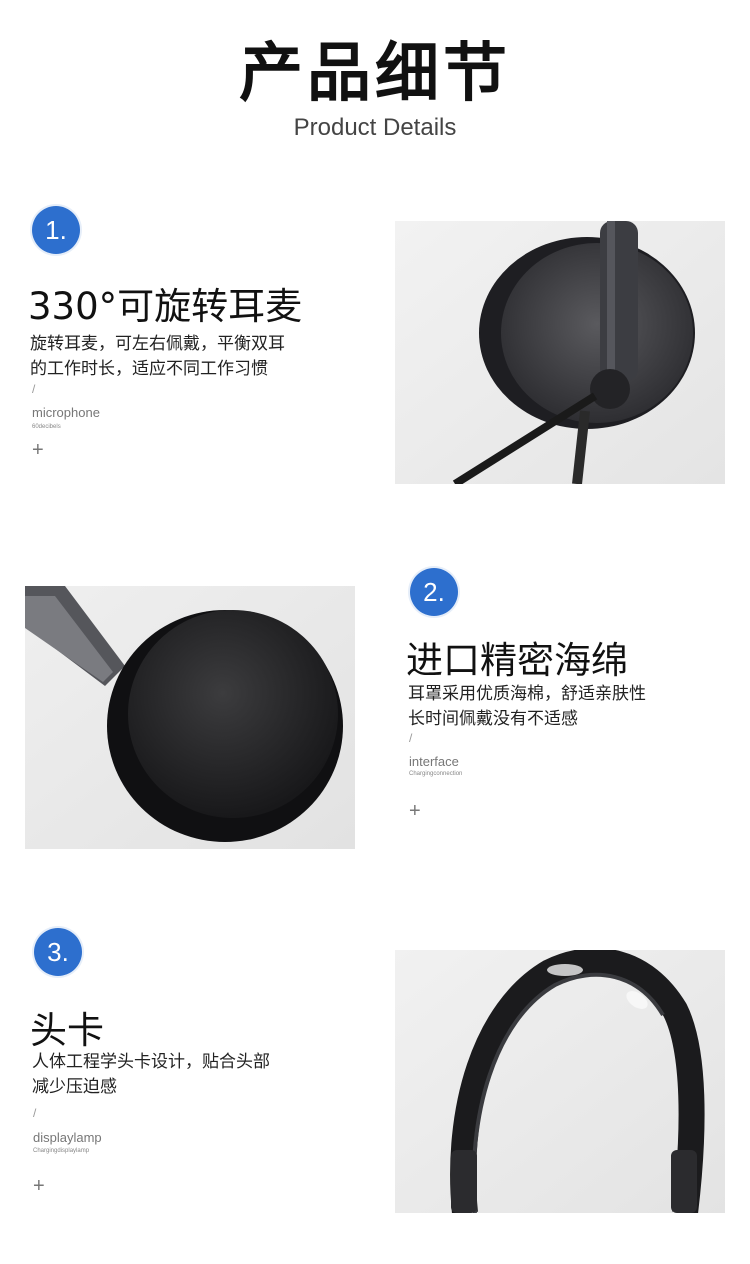 The image size is (750, 1264). Describe the element at coordinates (415, 811) in the screenshot. I see `feature-2-plus-icon: +` at that location.